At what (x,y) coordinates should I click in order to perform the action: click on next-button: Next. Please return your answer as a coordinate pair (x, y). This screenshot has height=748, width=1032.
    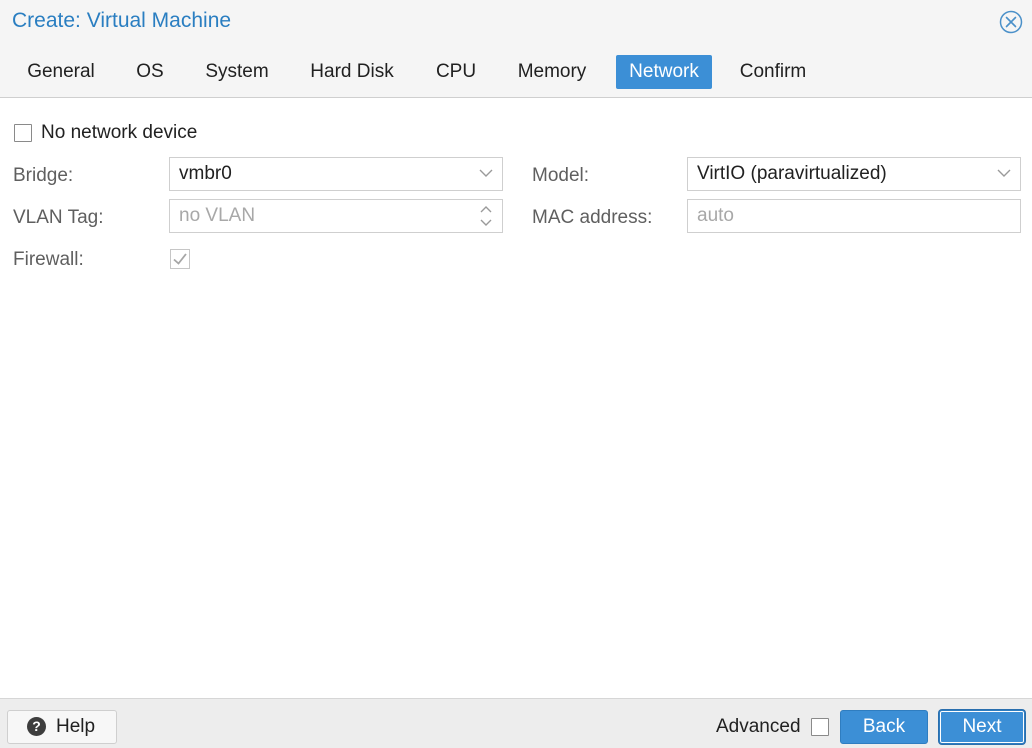
    Looking at the image, I should click on (982, 727).